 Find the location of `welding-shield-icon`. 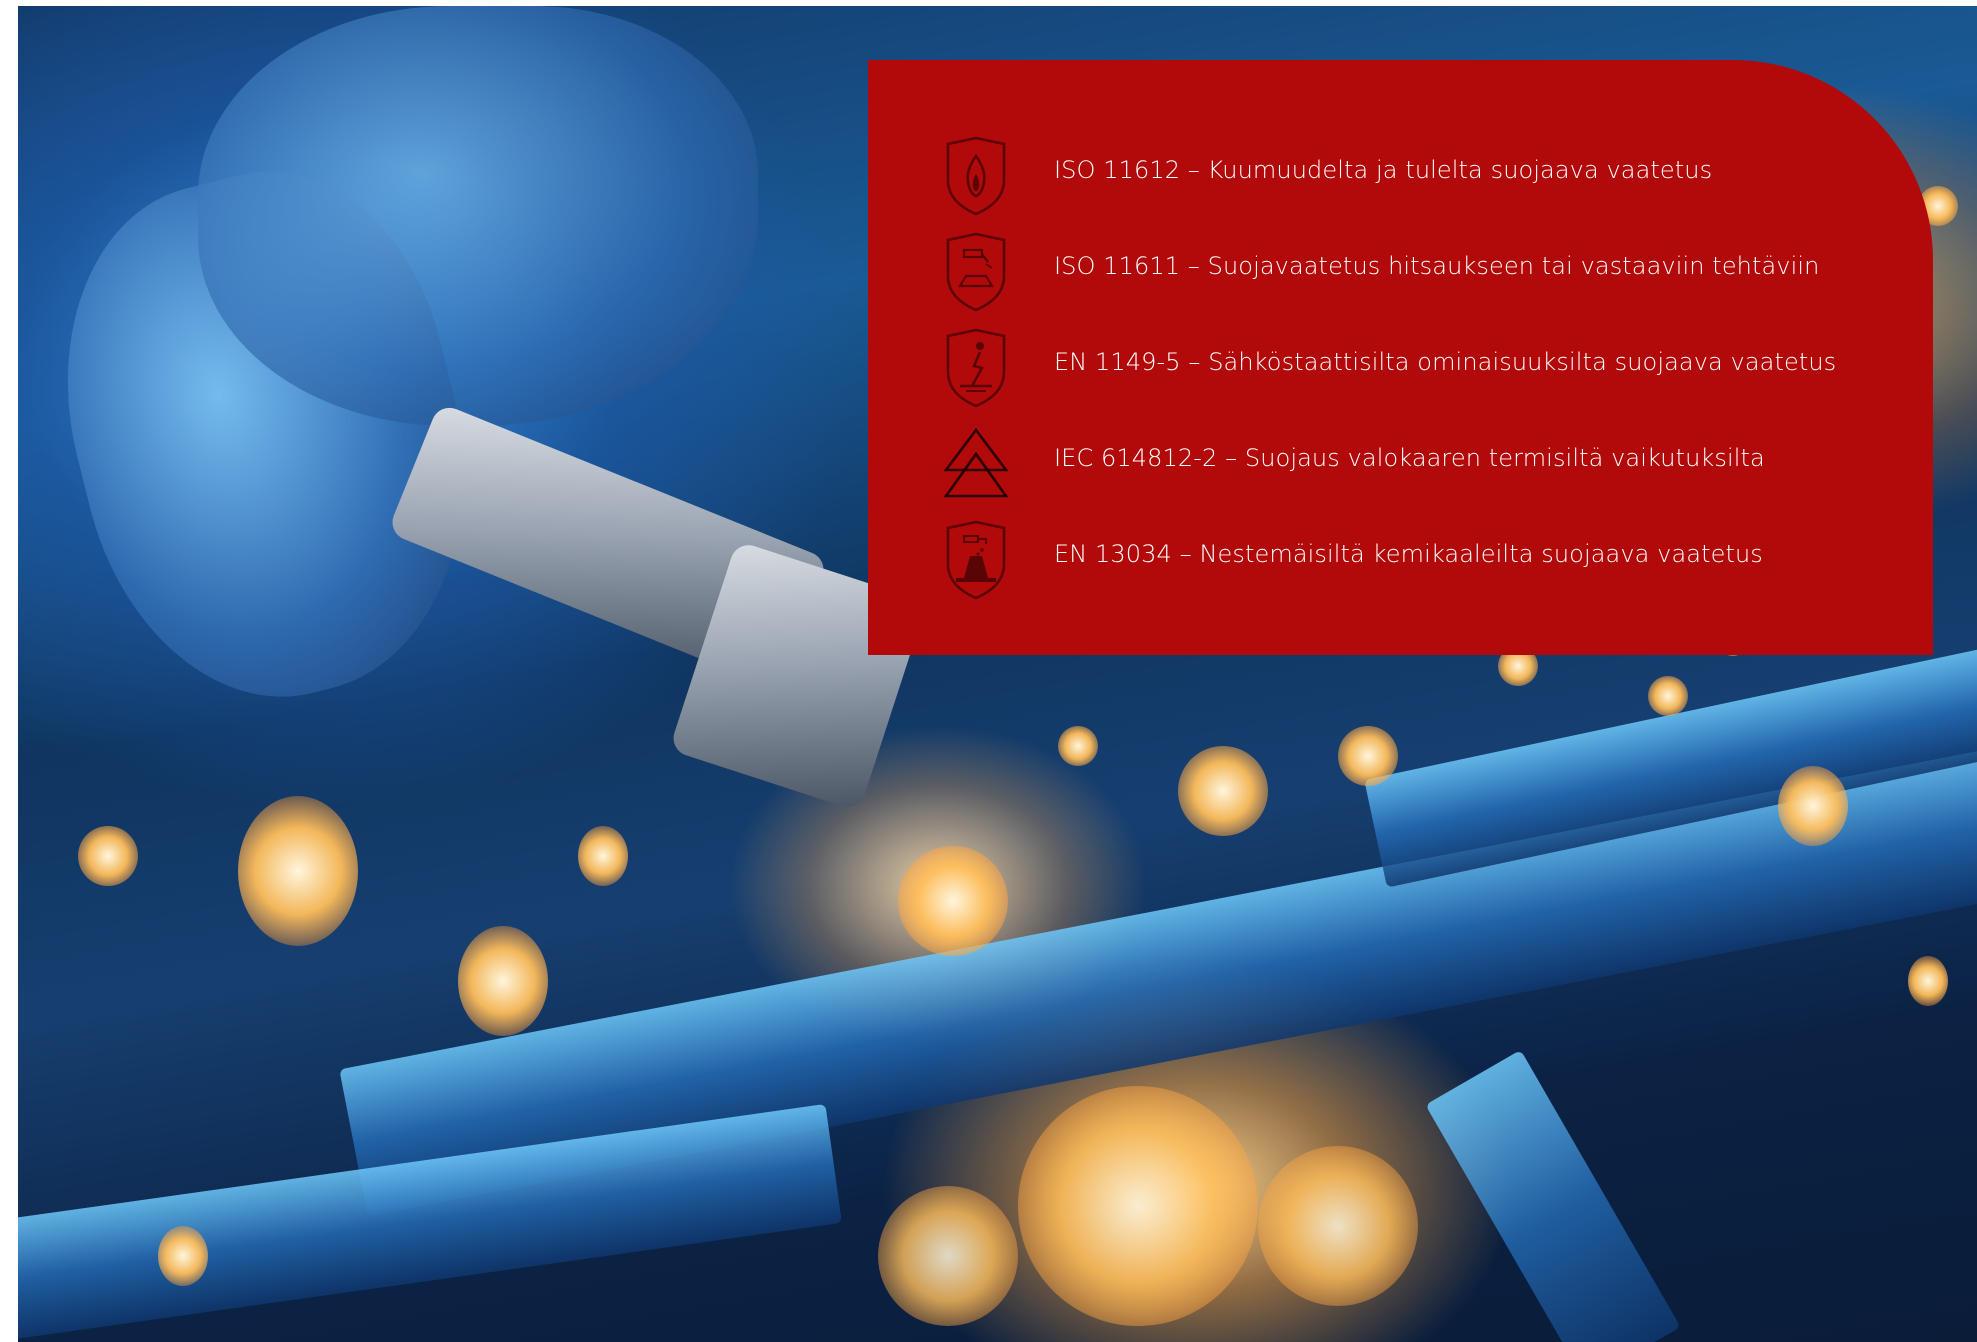

welding-shield-icon is located at coordinates (976, 272).